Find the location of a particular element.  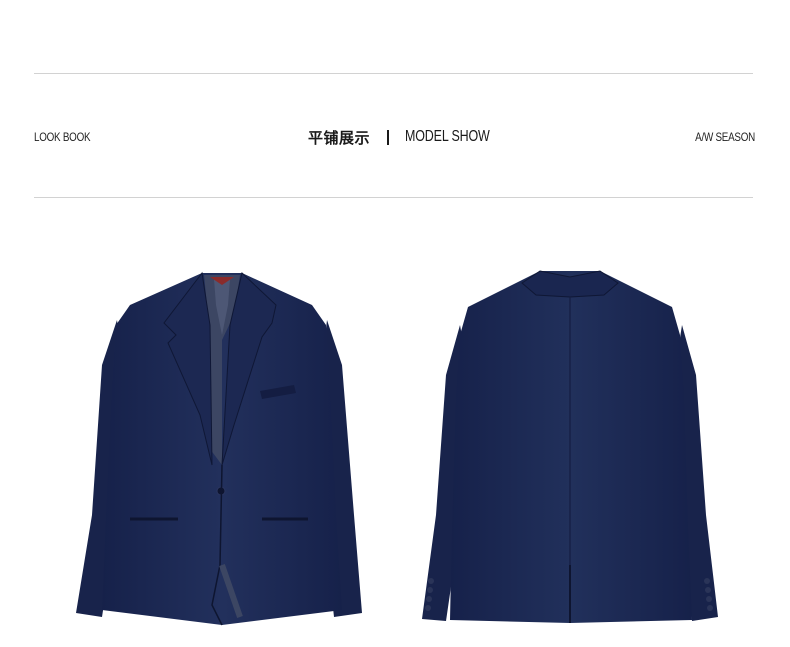

bottom-divider is located at coordinates (393, 197).